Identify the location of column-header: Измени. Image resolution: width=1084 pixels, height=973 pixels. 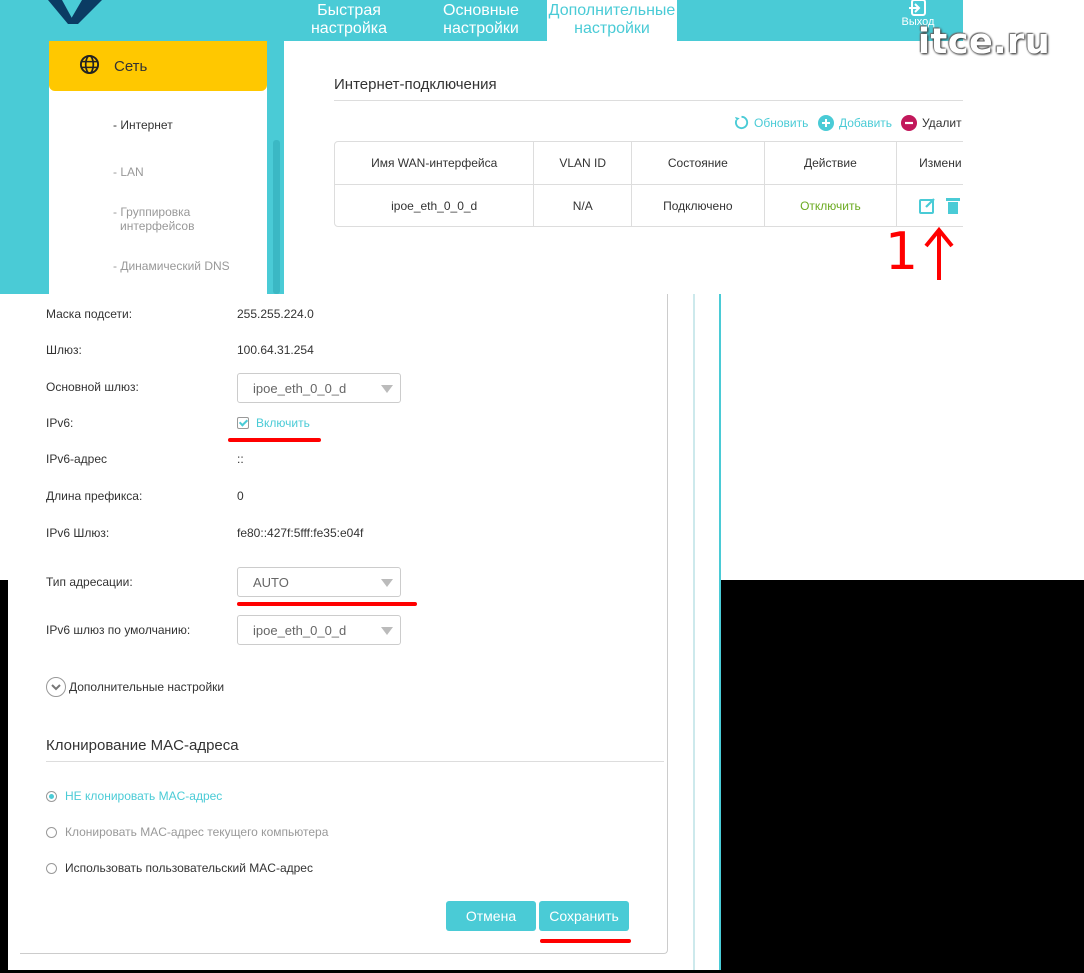
(940, 163).